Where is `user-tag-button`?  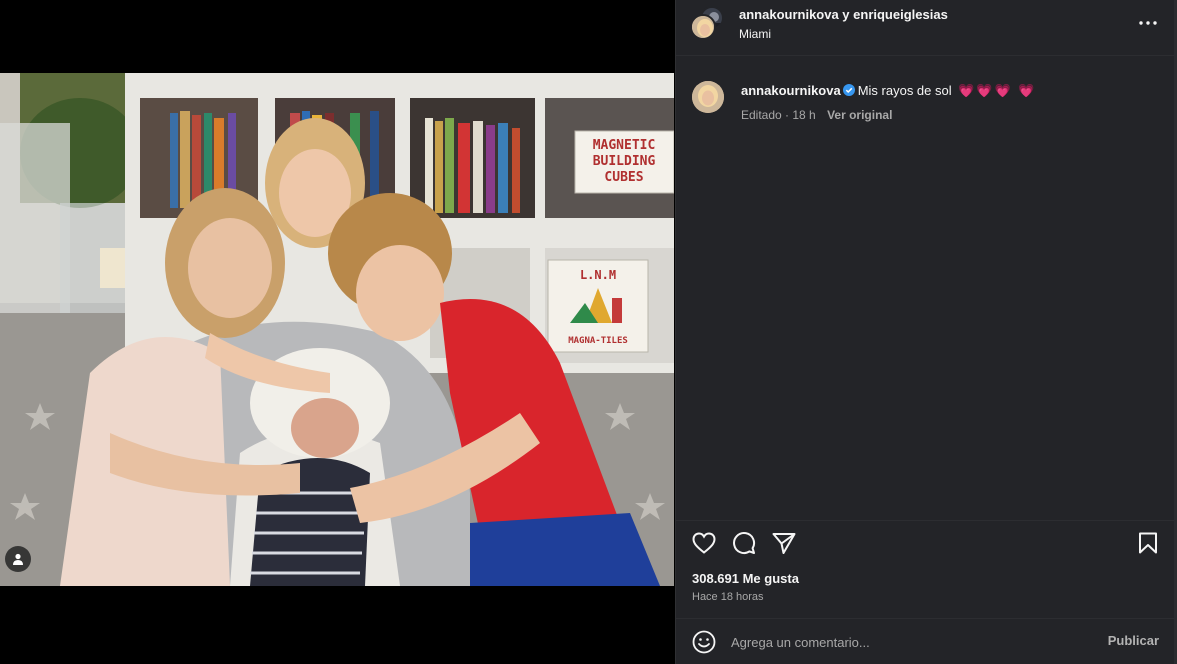
user-tag-button is located at coordinates (18, 559).